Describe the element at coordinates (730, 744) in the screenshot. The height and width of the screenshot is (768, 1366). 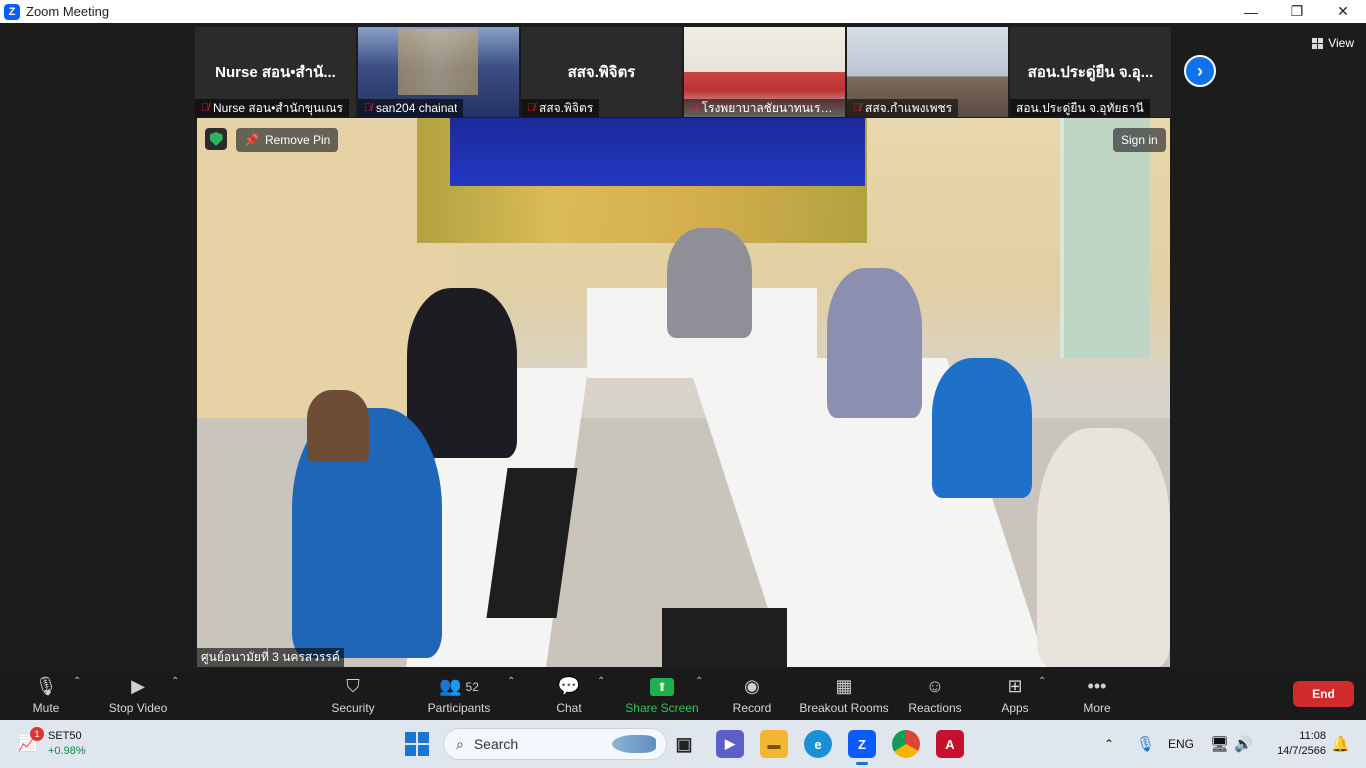
I see `meet-chat-icon: ▶` at that location.